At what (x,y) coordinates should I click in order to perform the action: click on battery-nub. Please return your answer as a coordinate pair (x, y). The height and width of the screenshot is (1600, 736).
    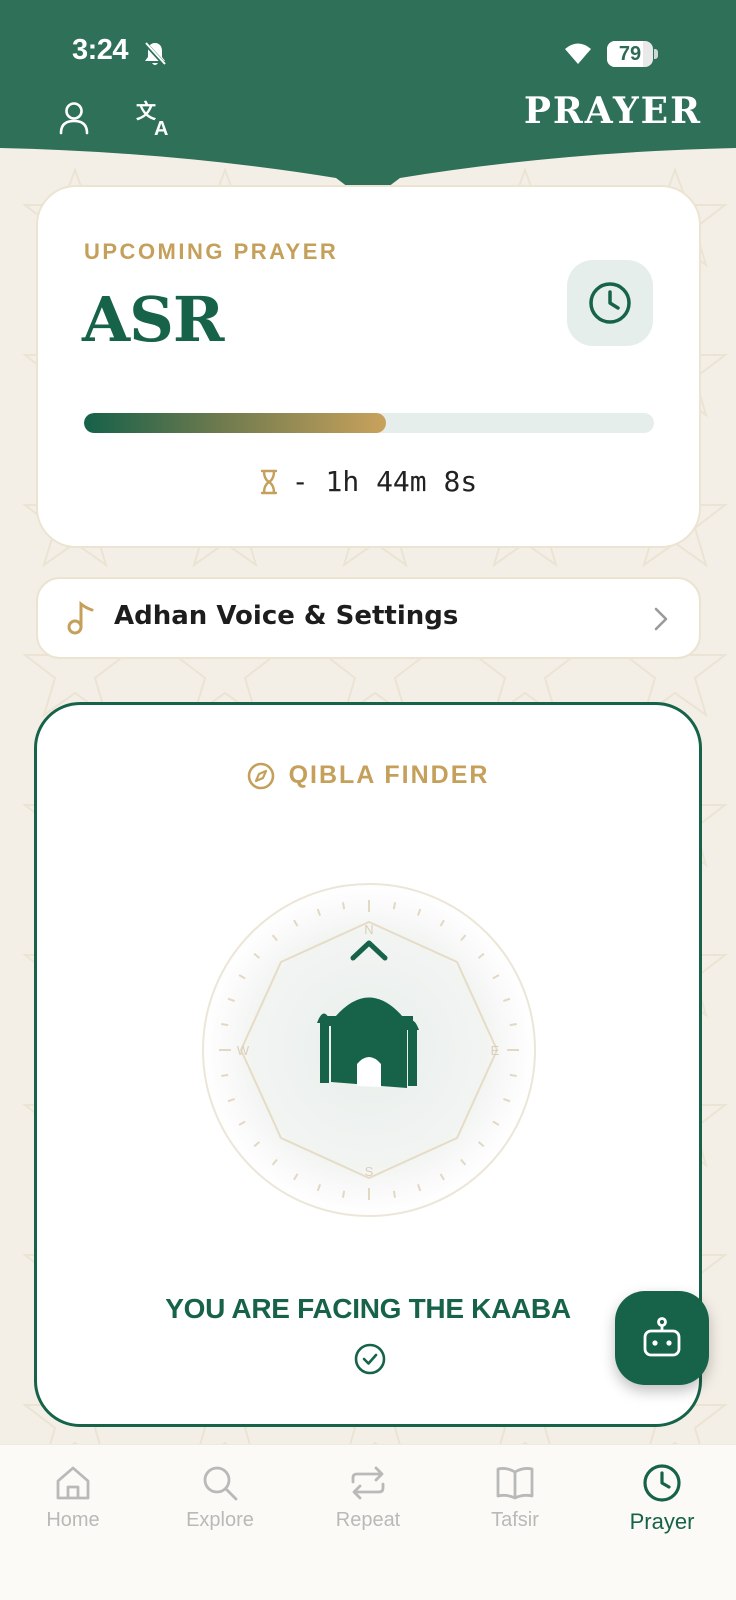
    Looking at the image, I should click on (656, 54).